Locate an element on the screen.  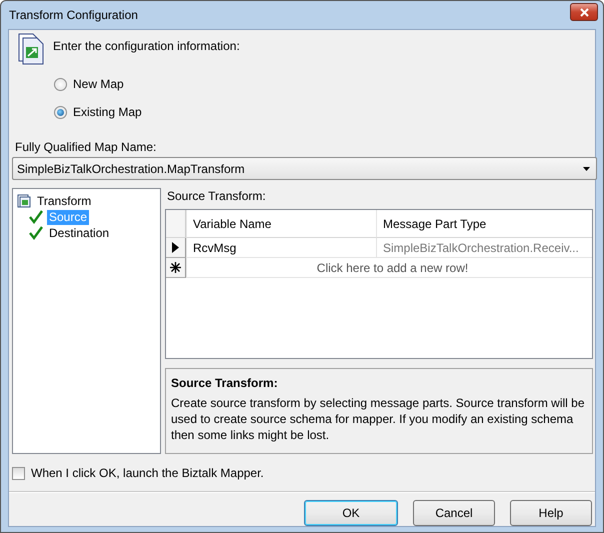
close-button is located at coordinates (584, 12).